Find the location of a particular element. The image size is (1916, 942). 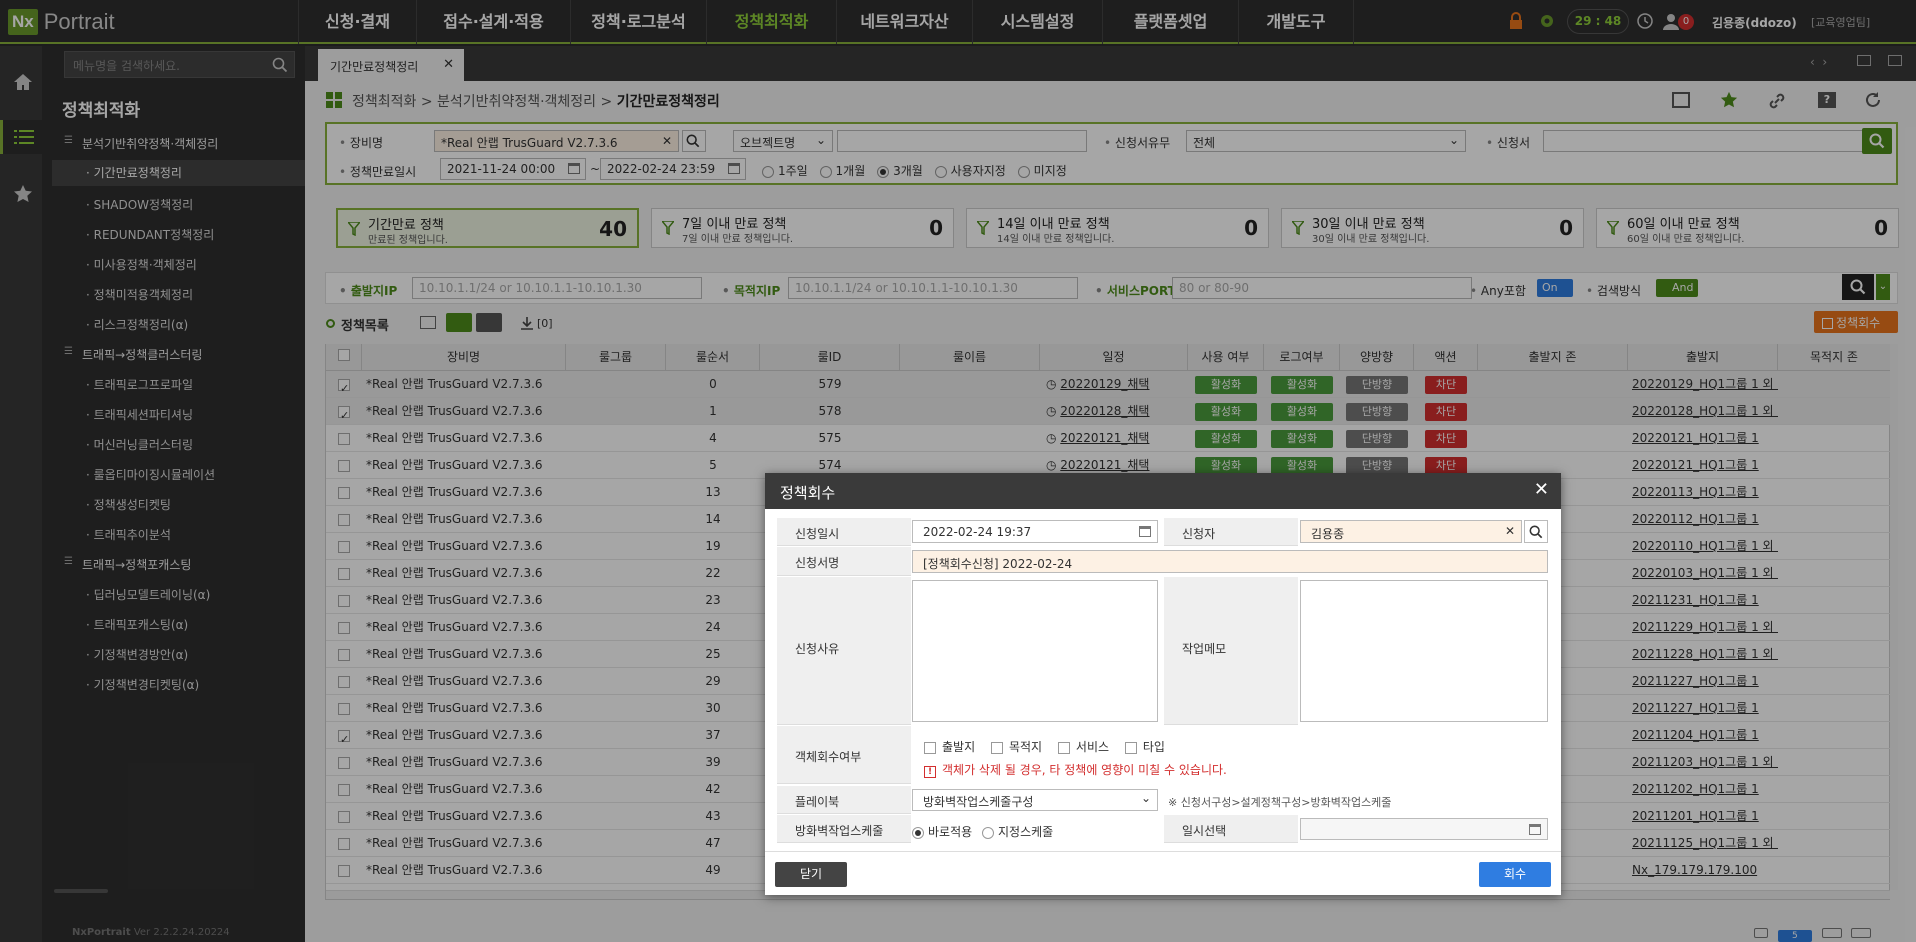

playbook-note: ※ 신청서구성>설계정책구성>방화벽작업스케줄 is located at coordinates (1280, 802).